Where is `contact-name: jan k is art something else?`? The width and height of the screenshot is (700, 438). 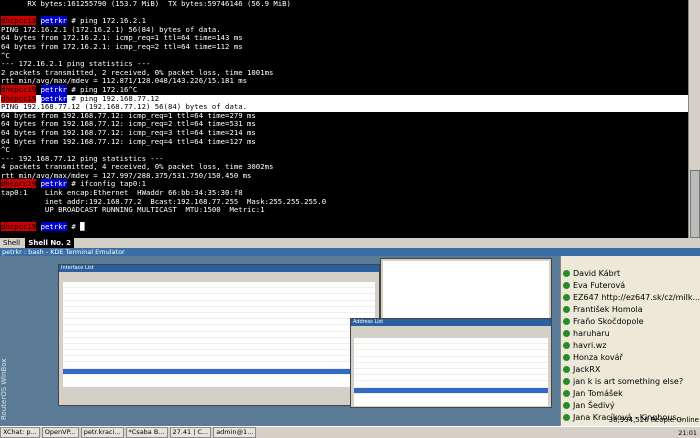
contact-name: jan k is art something else? is located at coordinates (628, 381).